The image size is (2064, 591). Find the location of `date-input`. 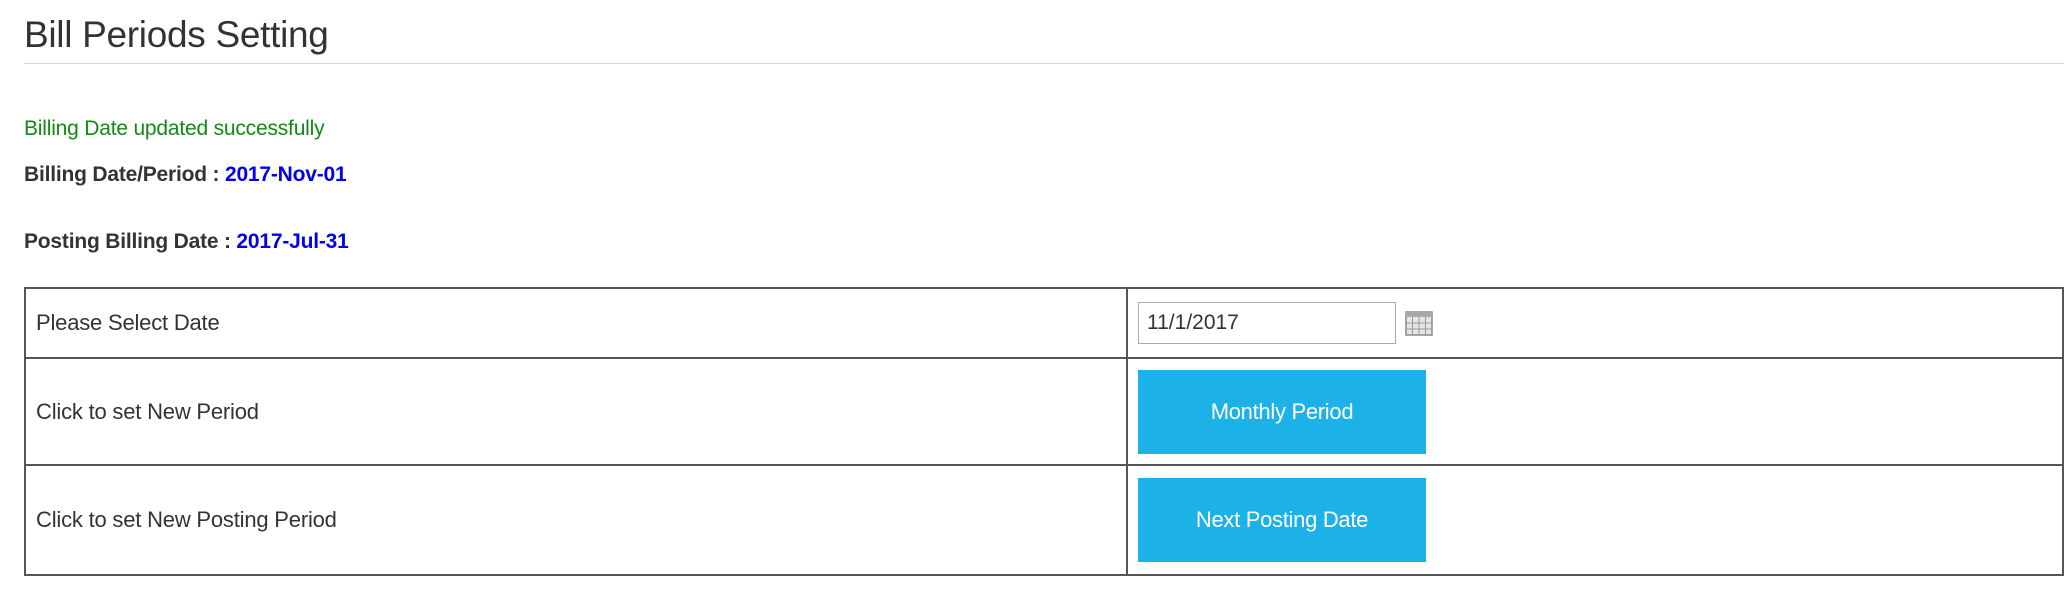

date-input is located at coordinates (1267, 323).